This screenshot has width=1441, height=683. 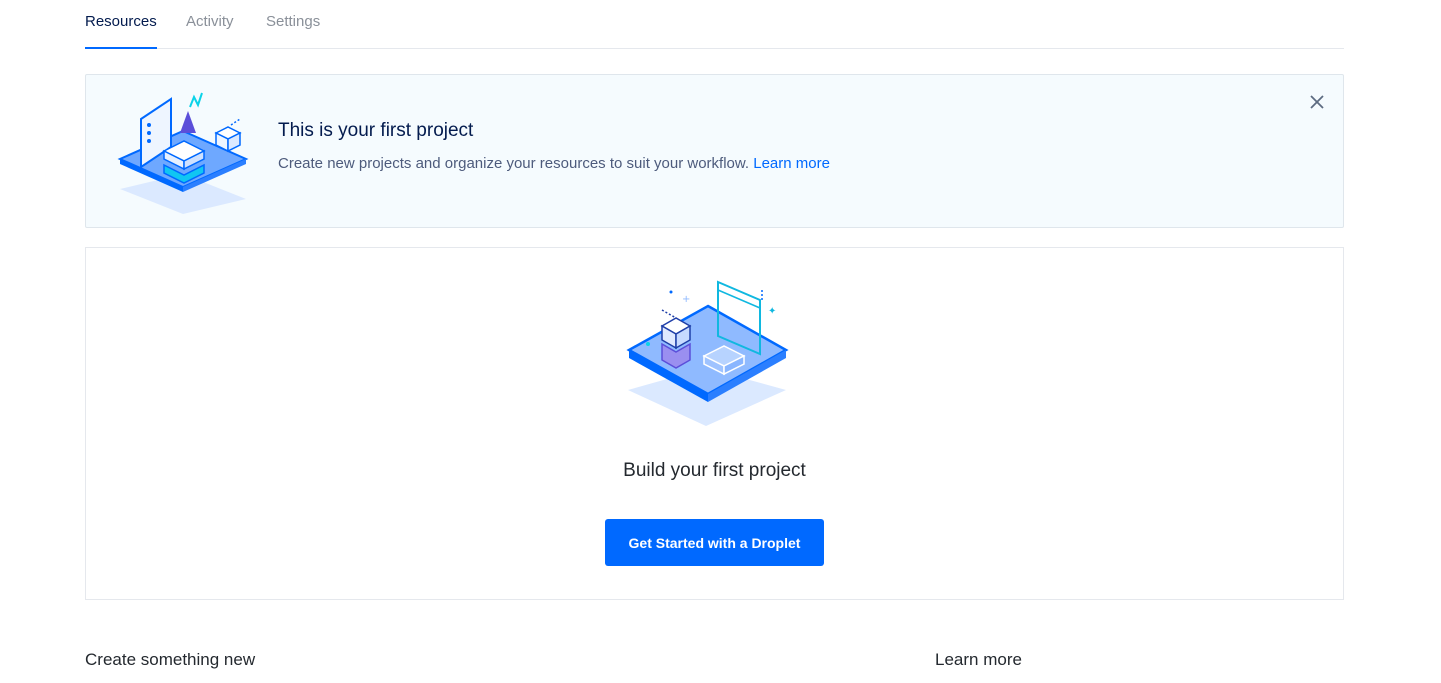 What do you see at coordinates (293, 30) in the screenshot?
I see `tab-settings: Settings` at bounding box center [293, 30].